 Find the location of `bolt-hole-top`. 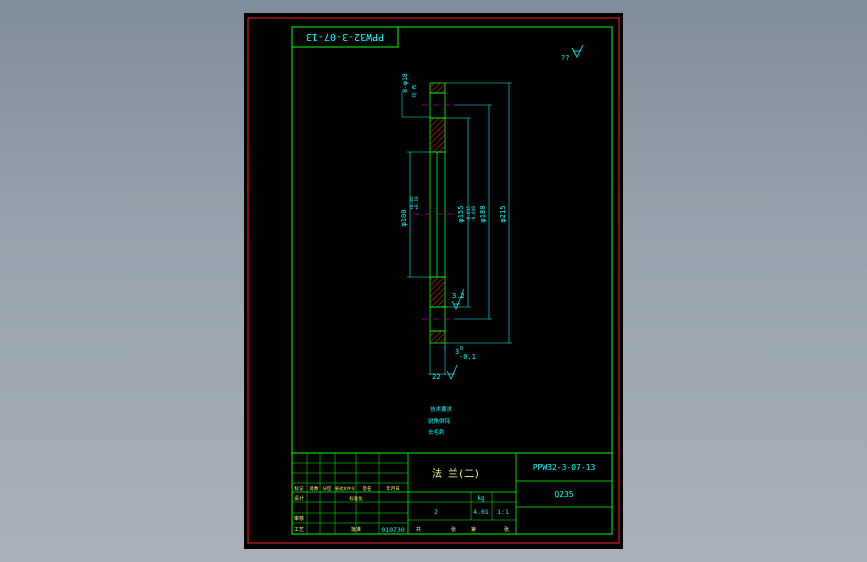

bolt-hole-top is located at coordinates (437, 105).